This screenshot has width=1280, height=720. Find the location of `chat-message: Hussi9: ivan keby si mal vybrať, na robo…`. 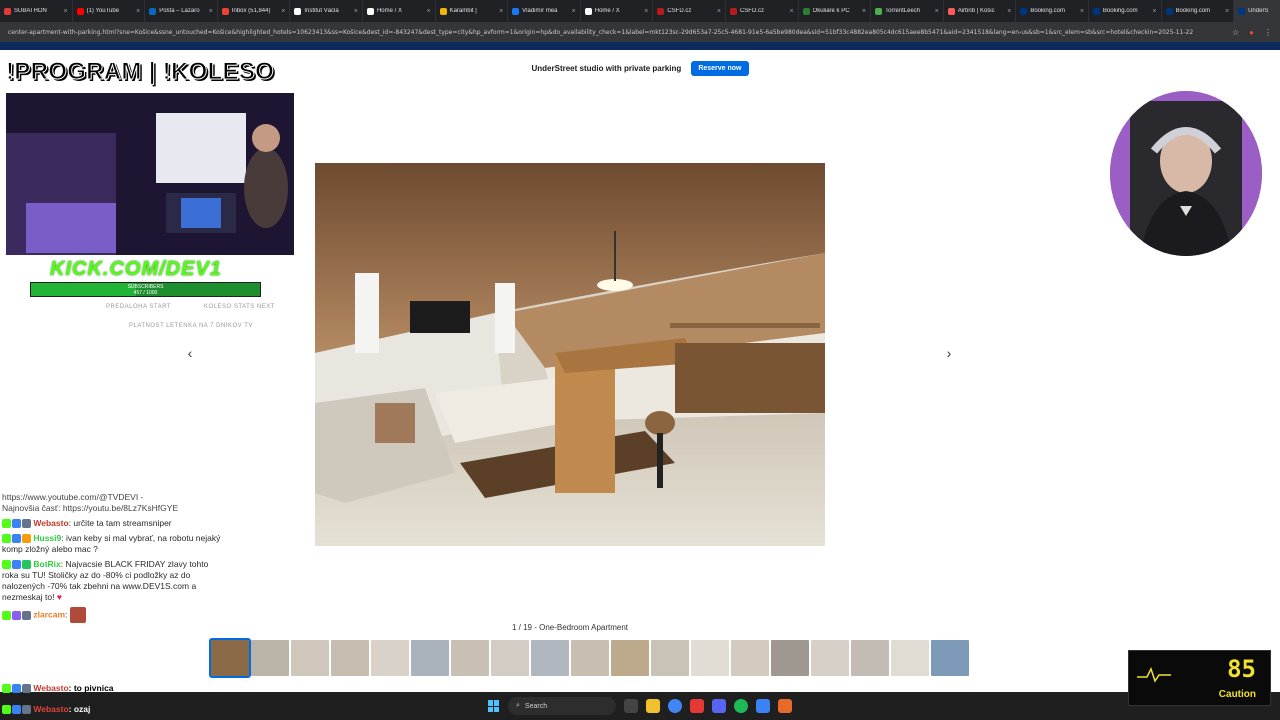

chat-message: Hussi9: ivan keby si mal vybrať, na robo… is located at coordinates (112, 544).